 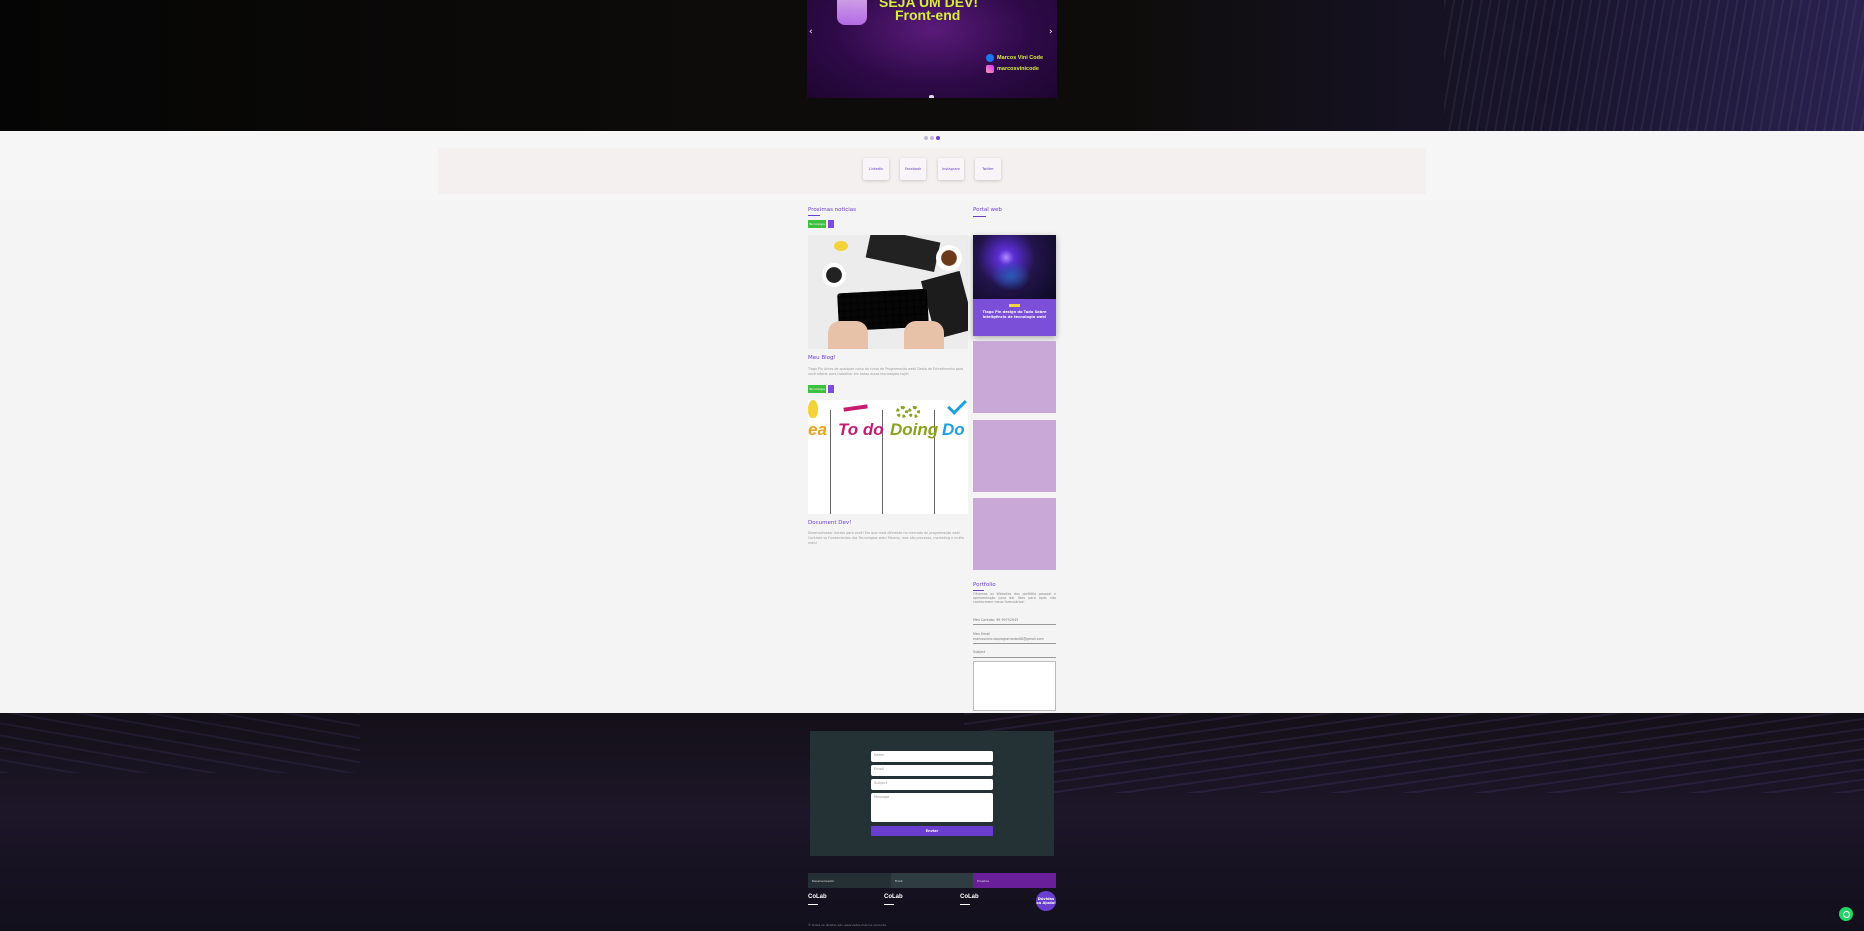 I want to click on image-book, so click(x=903, y=253).